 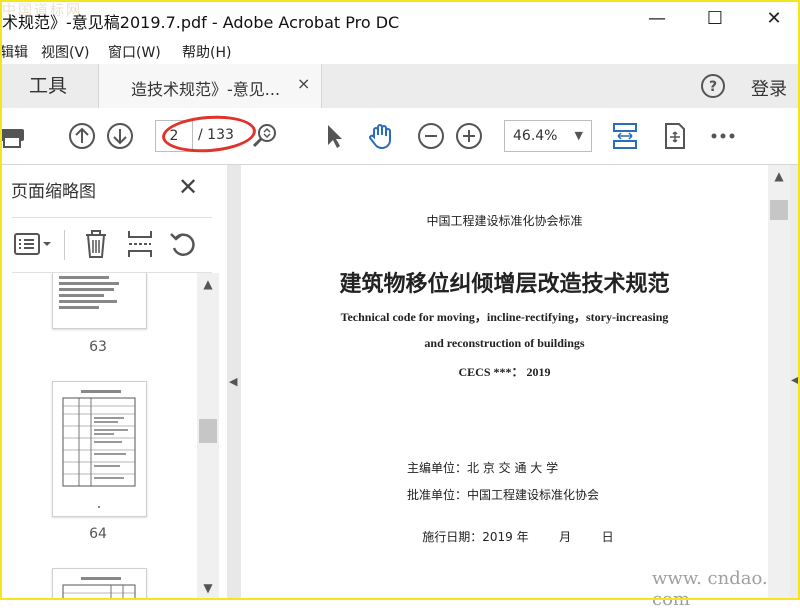 I want to click on zoom-level-value: 46.4%, so click(x=535, y=136).